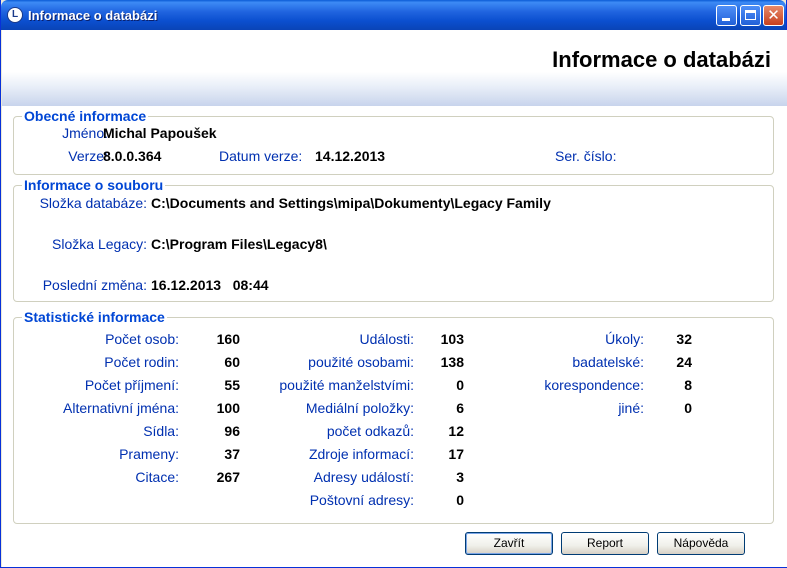 This screenshot has height=568, width=787. I want to click on stat-value: 8, so click(688, 385).